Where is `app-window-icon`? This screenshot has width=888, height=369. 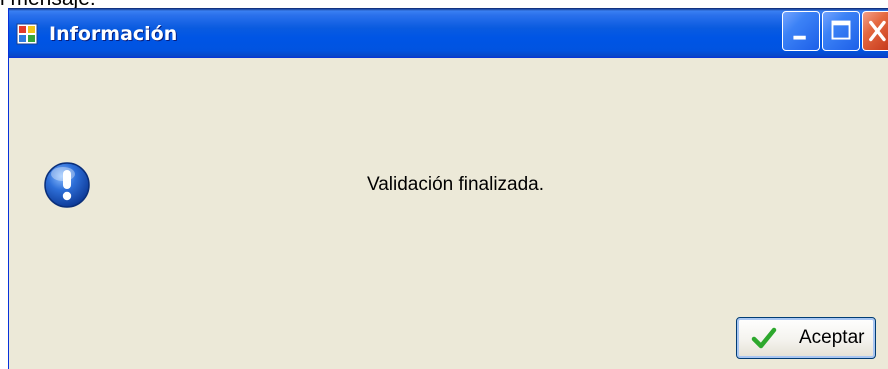 app-window-icon is located at coordinates (27, 34).